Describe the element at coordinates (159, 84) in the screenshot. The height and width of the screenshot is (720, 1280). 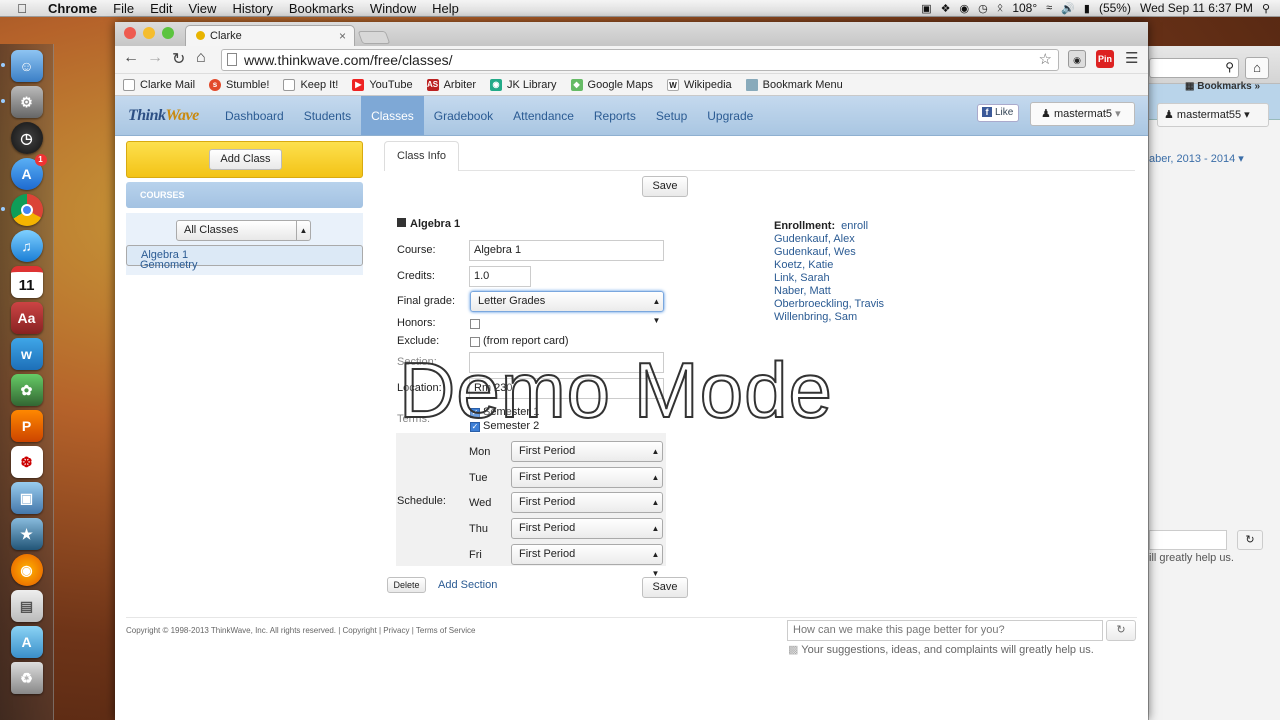
I see `bookmark-clarke-mail: Clarke Mail` at that location.